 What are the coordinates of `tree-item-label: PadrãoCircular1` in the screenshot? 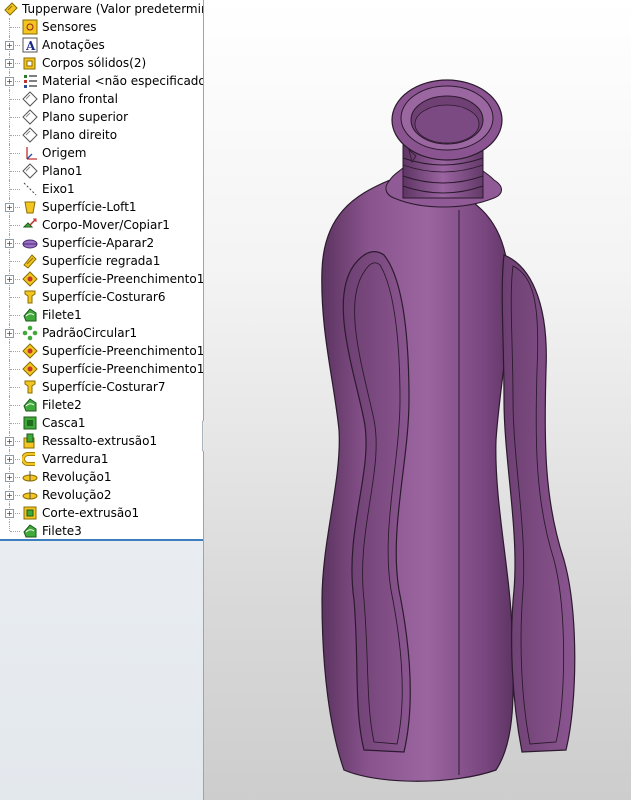 It's located at (90, 333).